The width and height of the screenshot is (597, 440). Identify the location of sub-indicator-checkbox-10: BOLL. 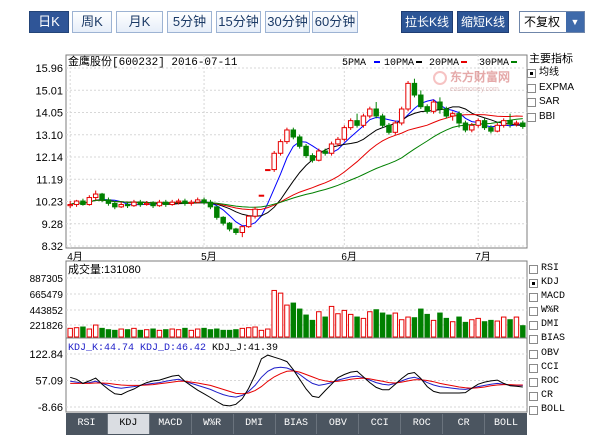
(562, 410).